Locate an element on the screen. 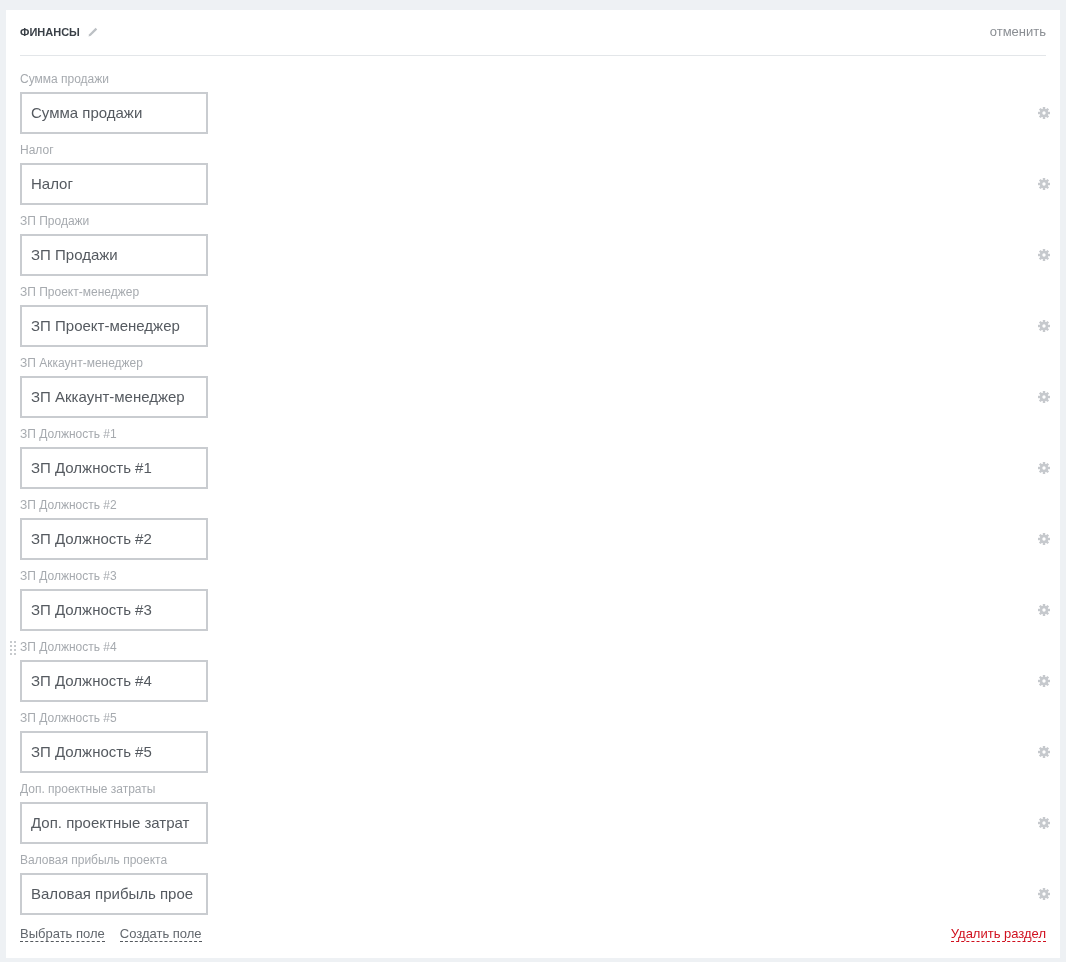  text-field: Сумма продажи is located at coordinates (114, 113).